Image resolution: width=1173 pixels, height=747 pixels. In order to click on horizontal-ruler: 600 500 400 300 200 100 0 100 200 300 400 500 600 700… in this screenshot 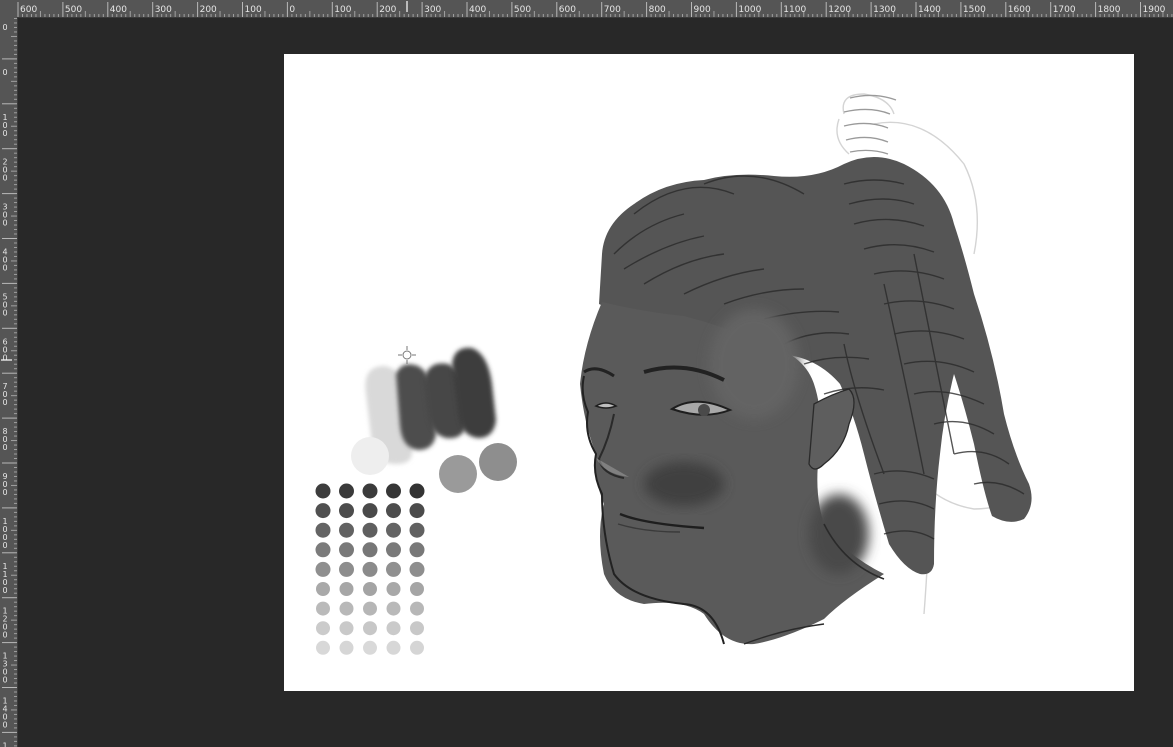, I will do `click(586, 9)`.